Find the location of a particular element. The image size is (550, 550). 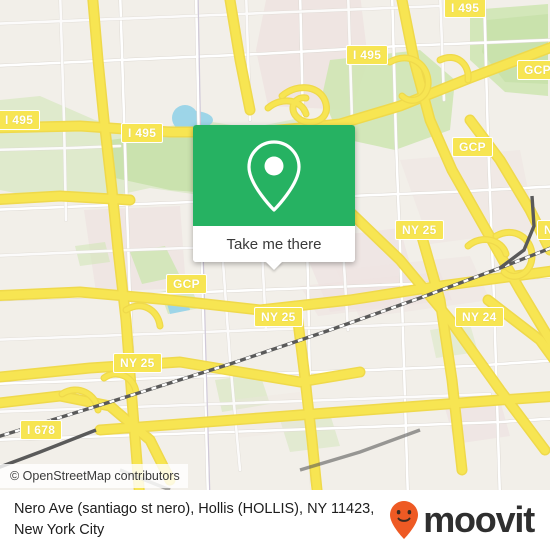

map-attribution-bar: © OpenStreetMap contributors is located at coordinates (94, 476).